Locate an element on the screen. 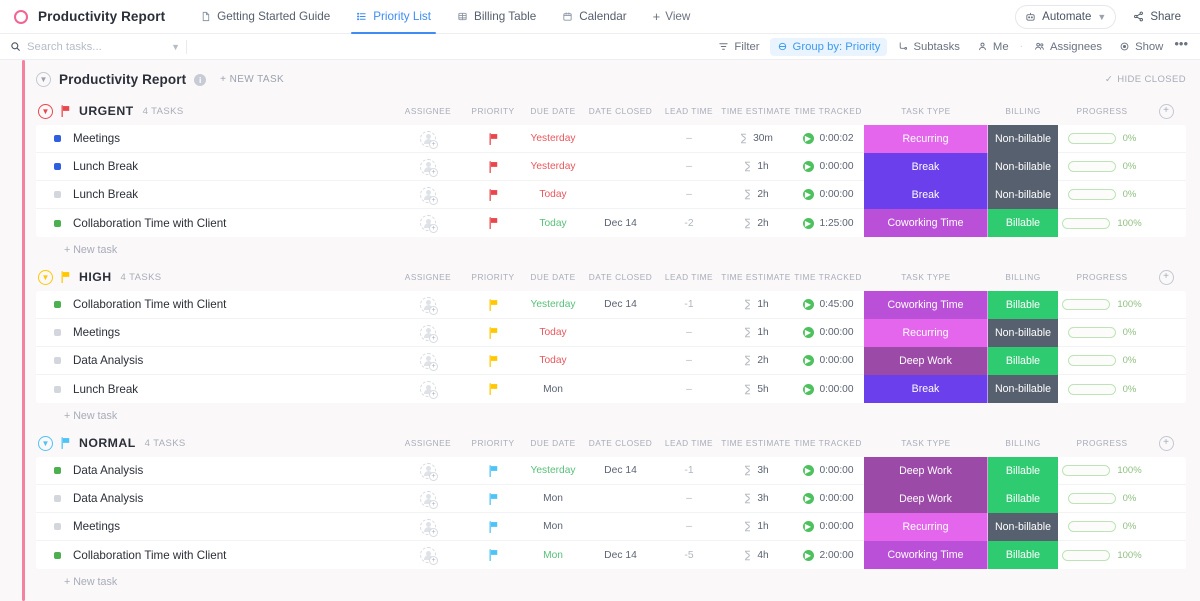 This screenshot has width=1200, height=601. column-header: TIME TRACKED is located at coordinates (828, 443).